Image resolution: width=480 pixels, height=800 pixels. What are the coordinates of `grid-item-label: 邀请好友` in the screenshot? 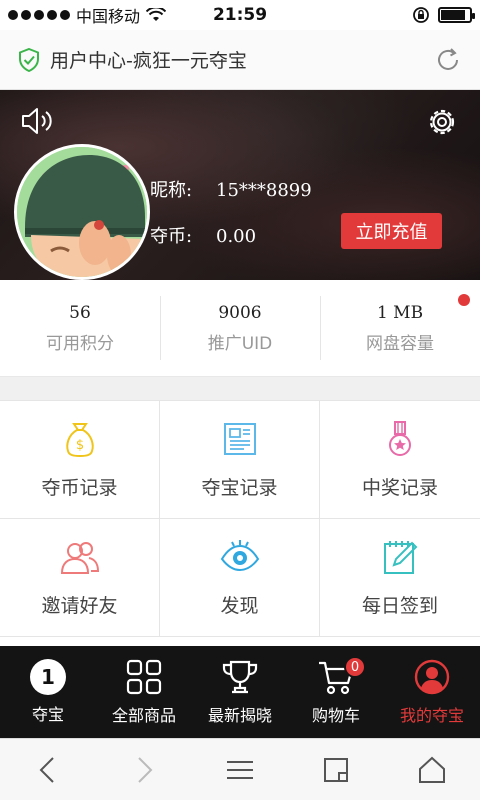 It's located at (79, 606).